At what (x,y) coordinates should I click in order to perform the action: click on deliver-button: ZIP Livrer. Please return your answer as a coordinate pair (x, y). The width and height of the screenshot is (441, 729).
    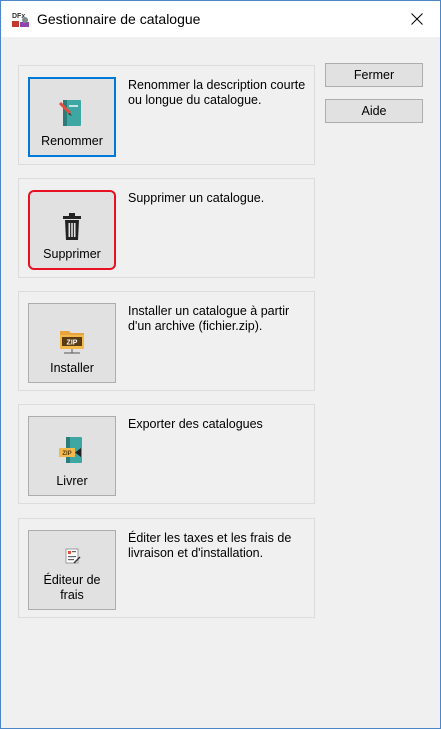
    Looking at the image, I should click on (72, 456).